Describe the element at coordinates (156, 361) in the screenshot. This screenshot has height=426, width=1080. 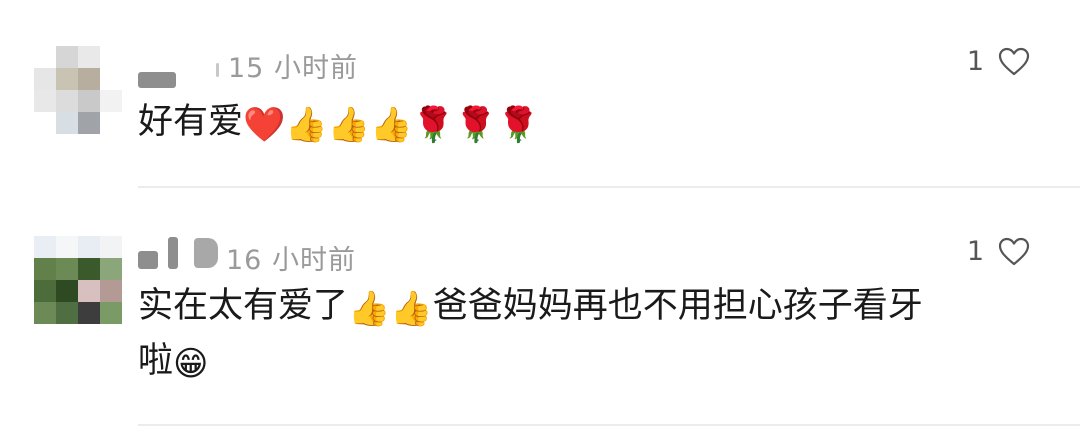
I see `comment-text-content: 啦` at that location.